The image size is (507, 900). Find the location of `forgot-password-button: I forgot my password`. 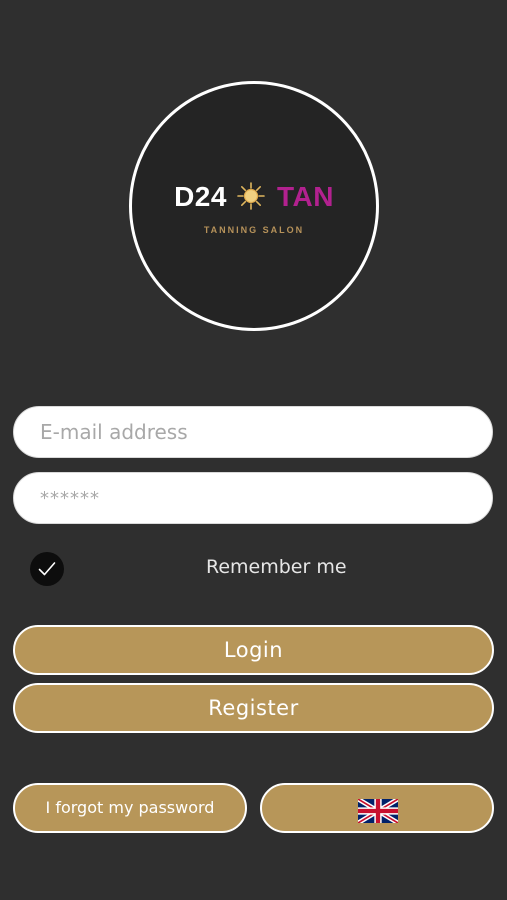

forgot-password-button: I forgot my password is located at coordinates (130, 808).